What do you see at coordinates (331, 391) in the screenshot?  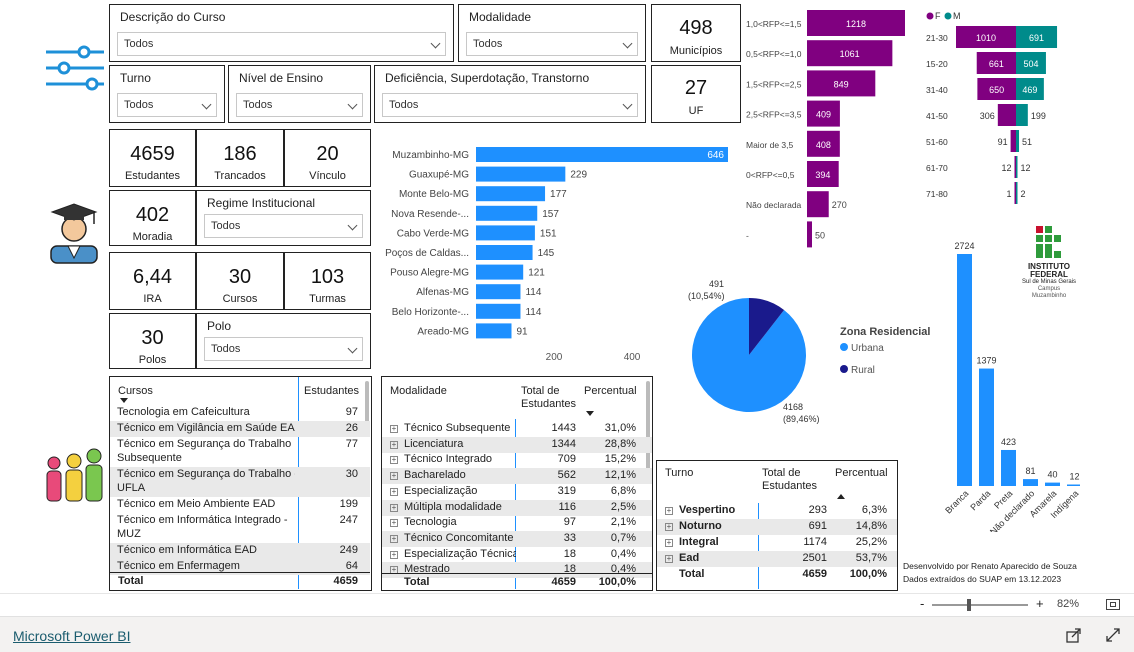 I see `cursos-header-estudantes: Estudantes` at bounding box center [331, 391].